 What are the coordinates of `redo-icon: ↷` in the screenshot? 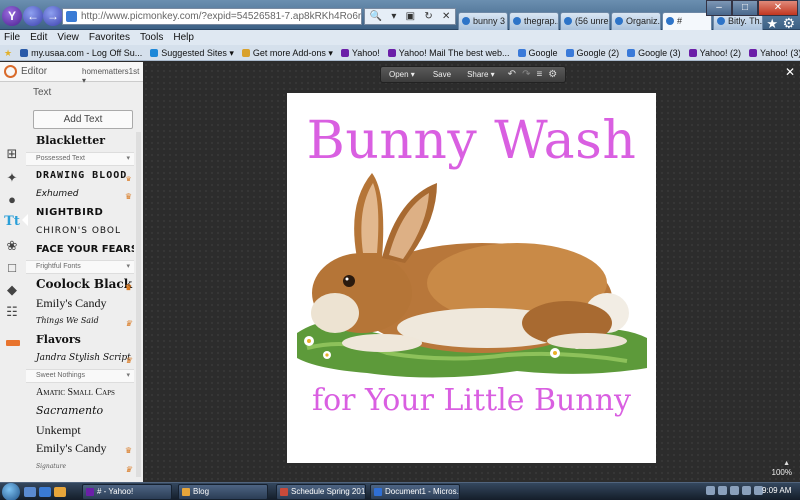 It's located at (526, 74).